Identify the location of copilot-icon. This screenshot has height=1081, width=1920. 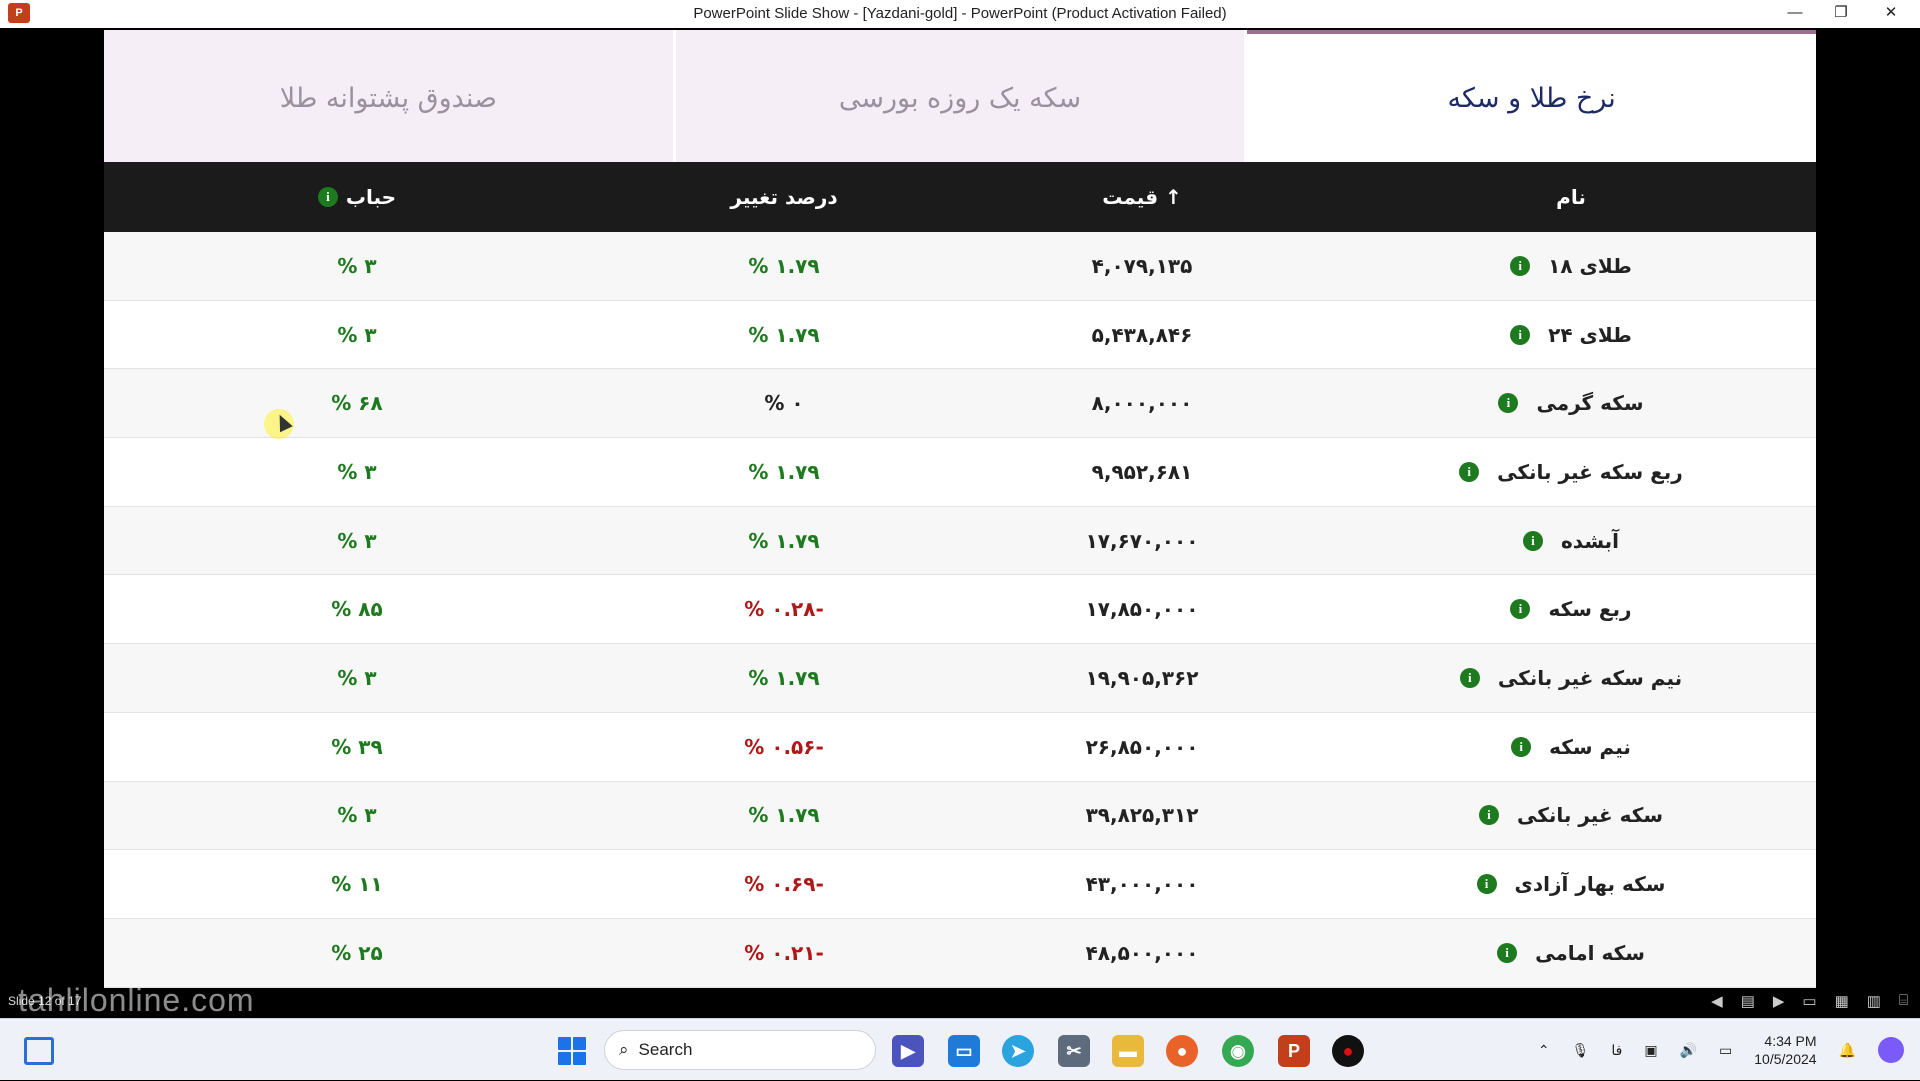
(1891, 1050).